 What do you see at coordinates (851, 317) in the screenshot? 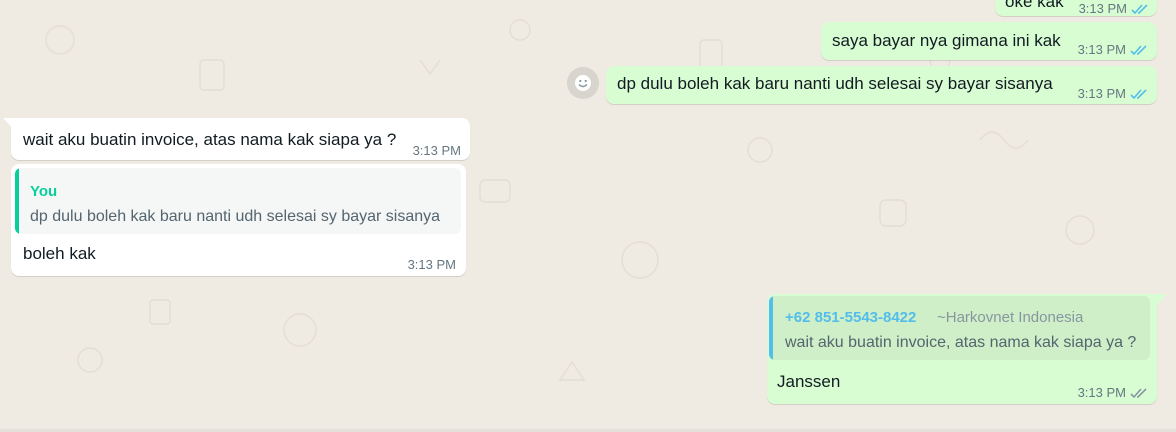
I see `quoted-author: +62 851-5543-8422` at bounding box center [851, 317].